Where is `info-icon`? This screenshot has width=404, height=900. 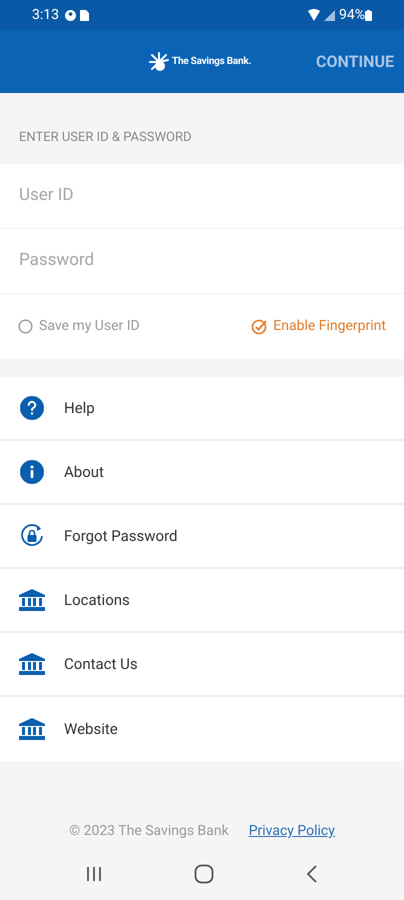
info-icon is located at coordinates (32, 472).